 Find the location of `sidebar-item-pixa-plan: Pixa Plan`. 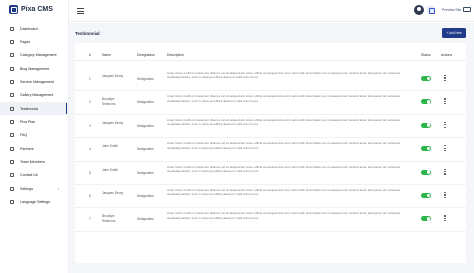

sidebar-item-pixa-plan: Pixa Plan is located at coordinates (34, 121).